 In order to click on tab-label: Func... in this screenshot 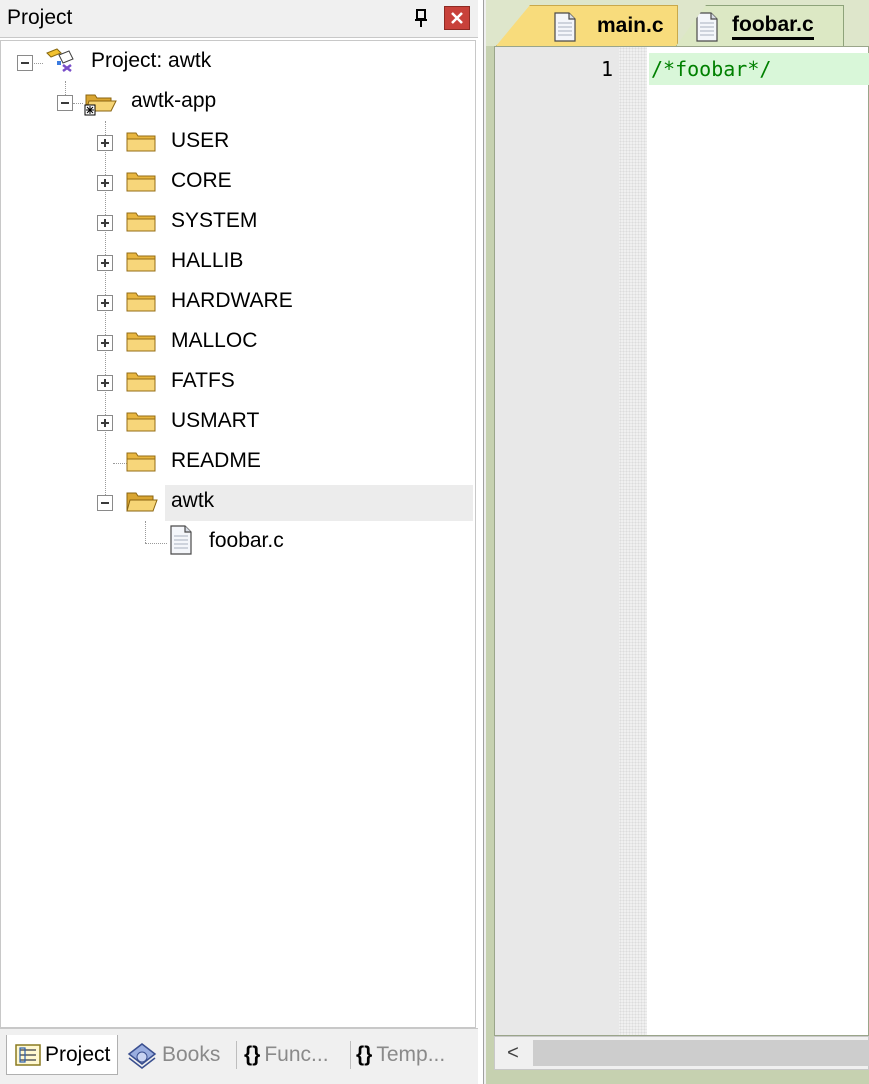, I will do `click(296, 1054)`.